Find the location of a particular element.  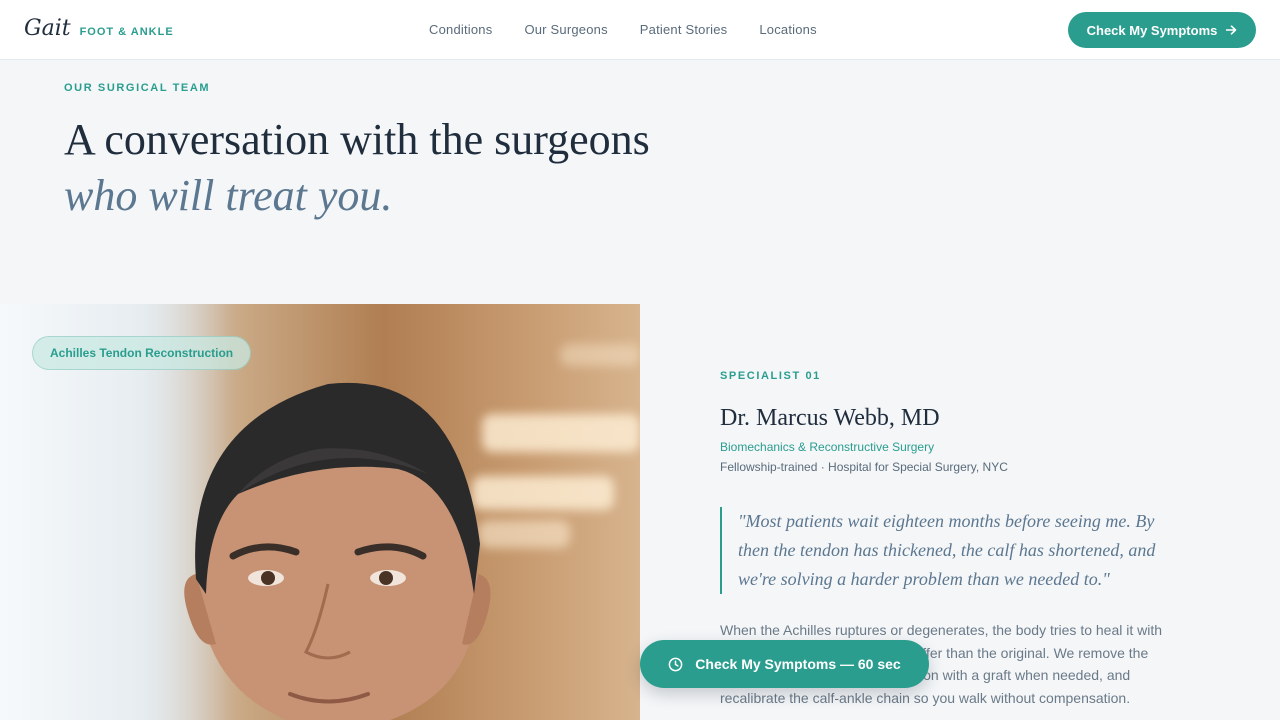

brand-logo: Gait FOOT & ANKLE is located at coordinates (99, 28).